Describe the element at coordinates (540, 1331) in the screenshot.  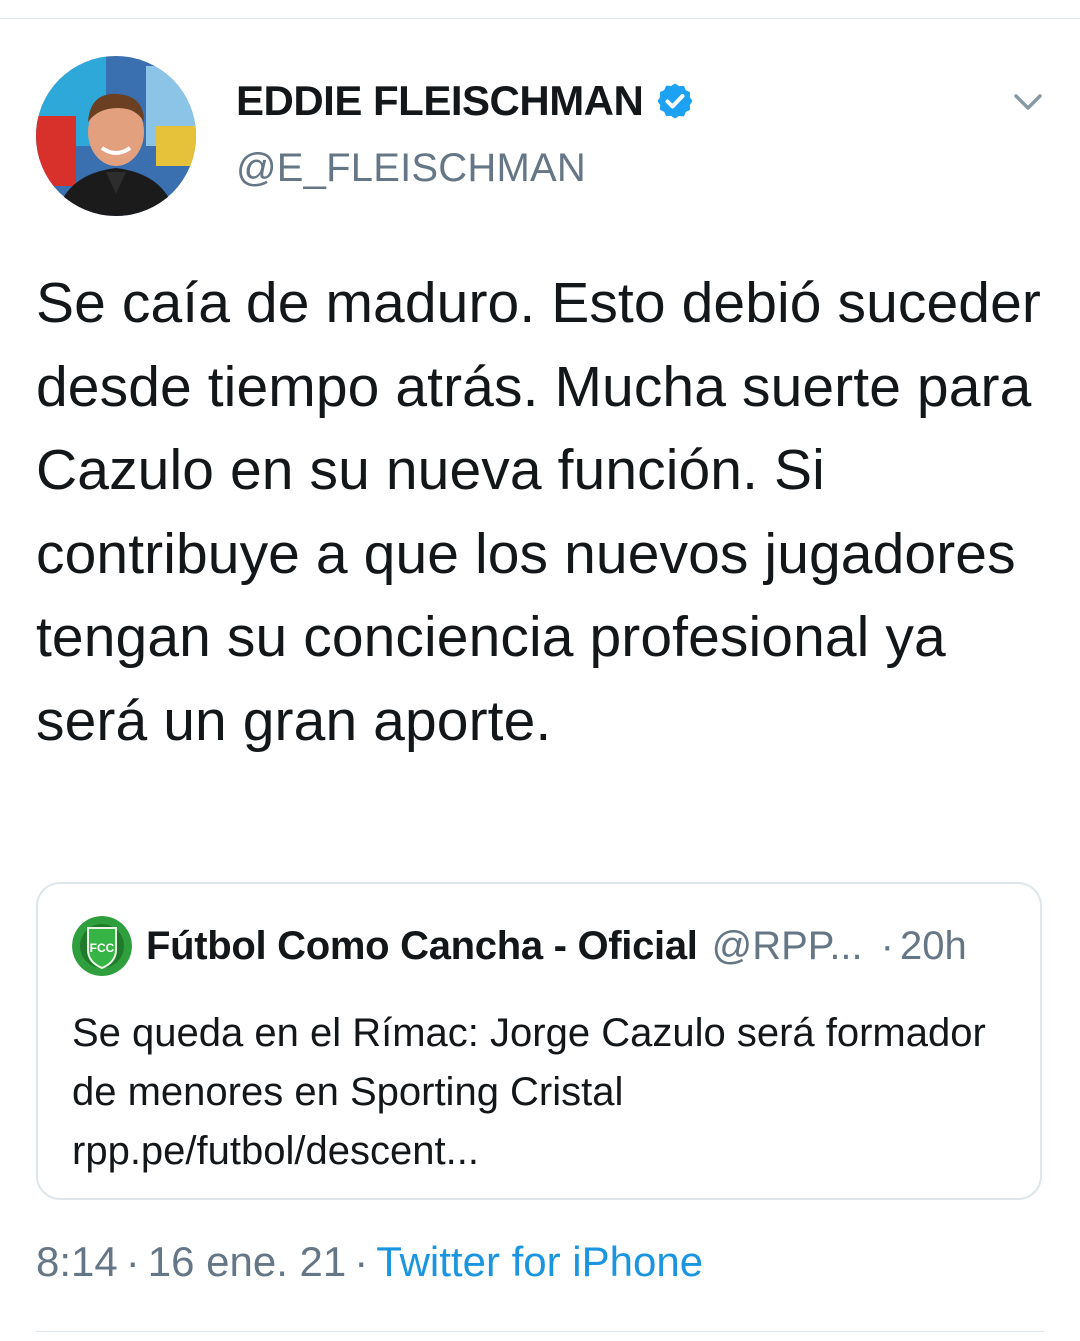
I see `bottom-divider` at that location.